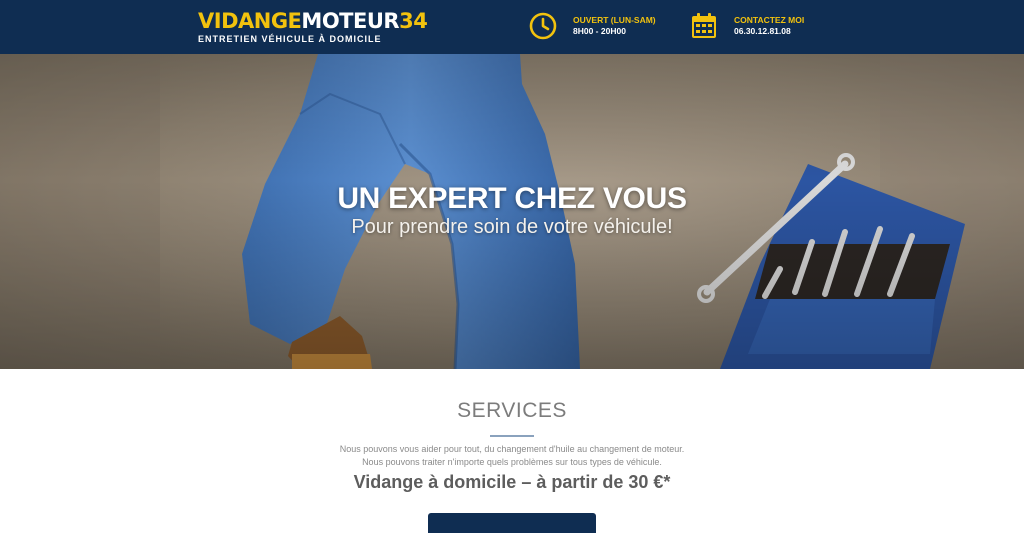  I want to click on calendar-icon, so click(704, 25).